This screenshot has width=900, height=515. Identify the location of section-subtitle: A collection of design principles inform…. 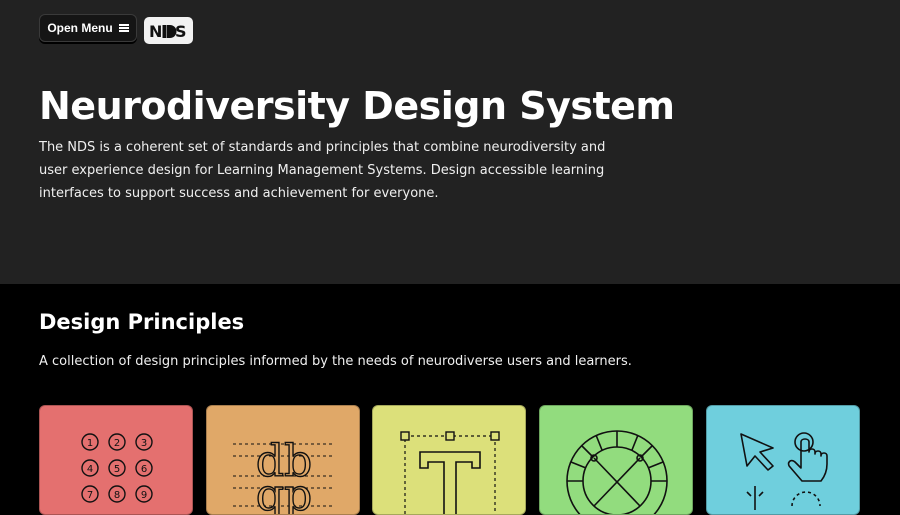
(335, 361).